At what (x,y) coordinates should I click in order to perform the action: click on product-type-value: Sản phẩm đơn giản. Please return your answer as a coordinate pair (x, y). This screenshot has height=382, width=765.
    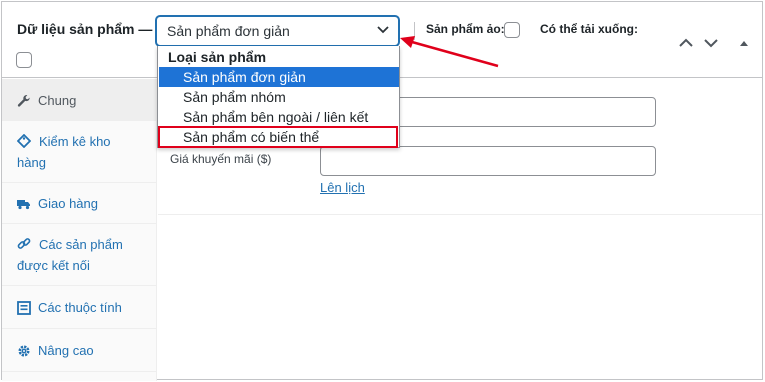
    Looking at the image, I should click on (228, 31).